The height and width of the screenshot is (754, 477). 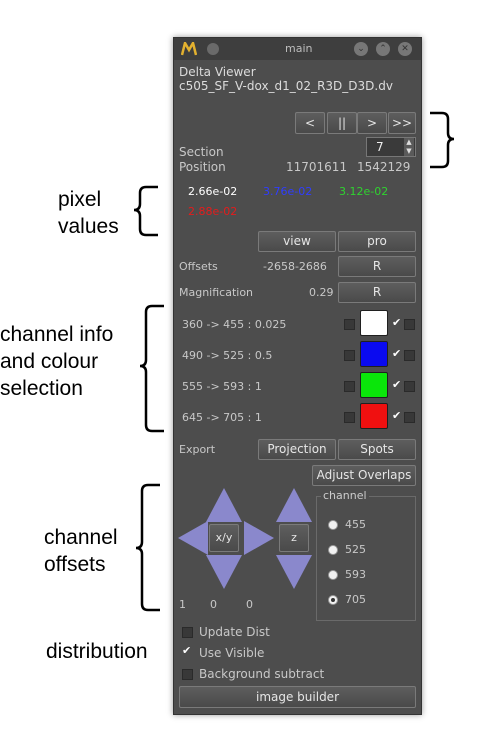 I want to click on channel-2-color-swatch, so click(x=374, y=354).